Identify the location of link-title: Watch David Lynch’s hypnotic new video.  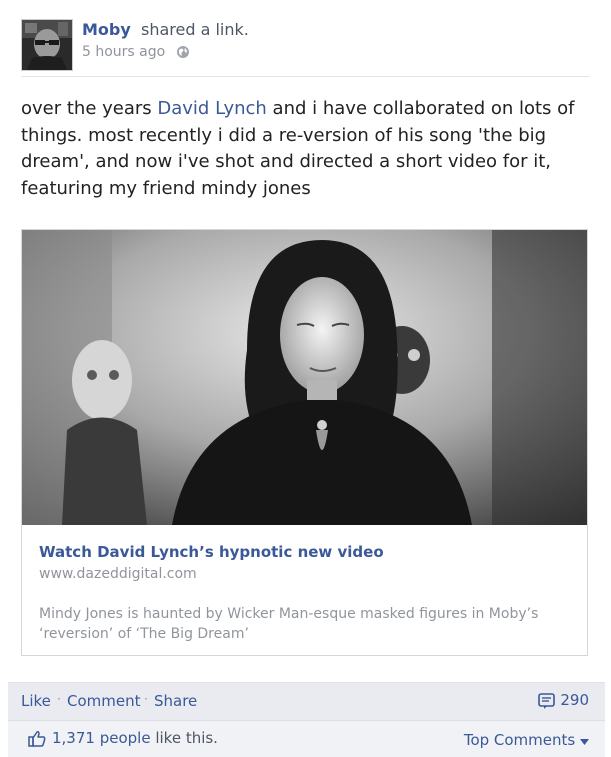
(211, 552).